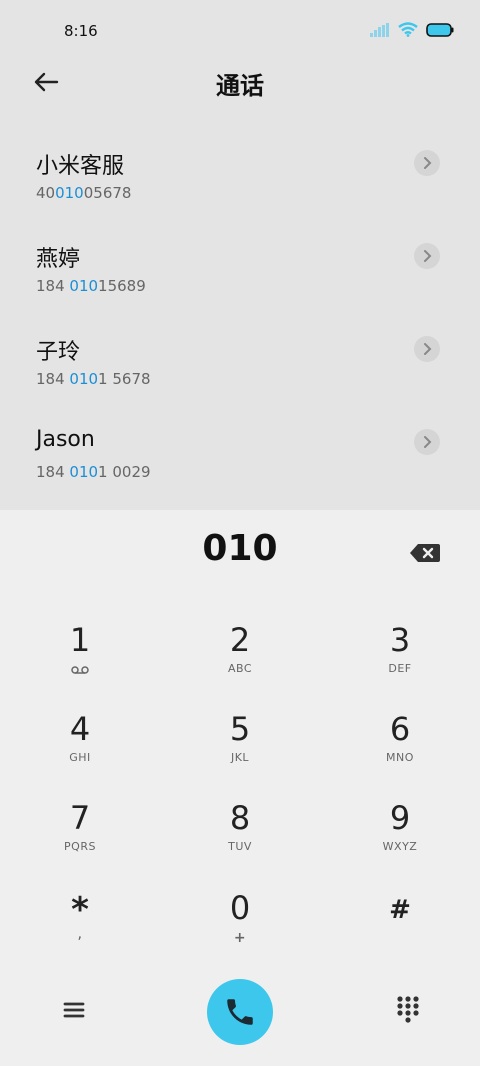 The image size is (480, 1066). I want to click on voicemail-icon, so click(80, 670).